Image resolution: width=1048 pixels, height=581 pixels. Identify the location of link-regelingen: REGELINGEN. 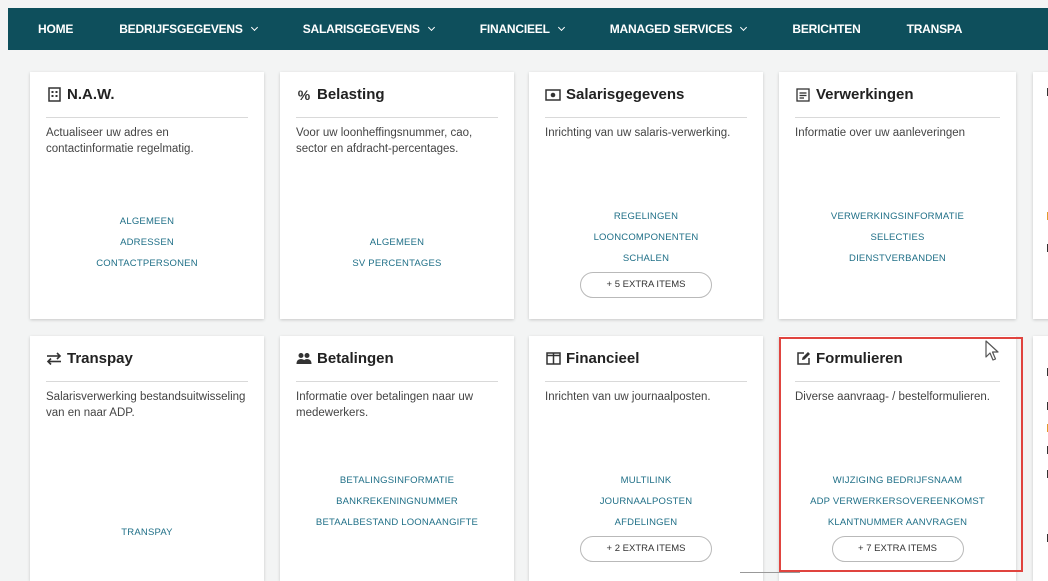
(646, 216).